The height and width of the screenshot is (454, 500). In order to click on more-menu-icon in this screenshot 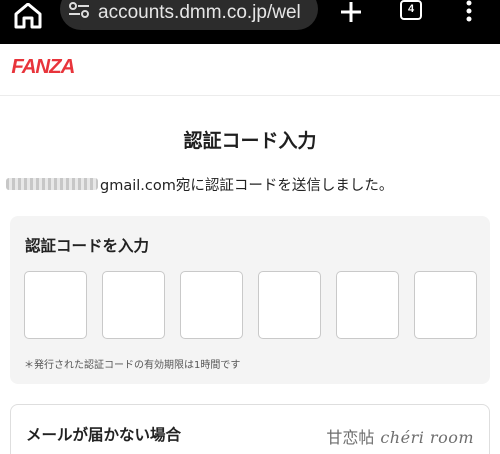, I will do `click(469, 12)`.